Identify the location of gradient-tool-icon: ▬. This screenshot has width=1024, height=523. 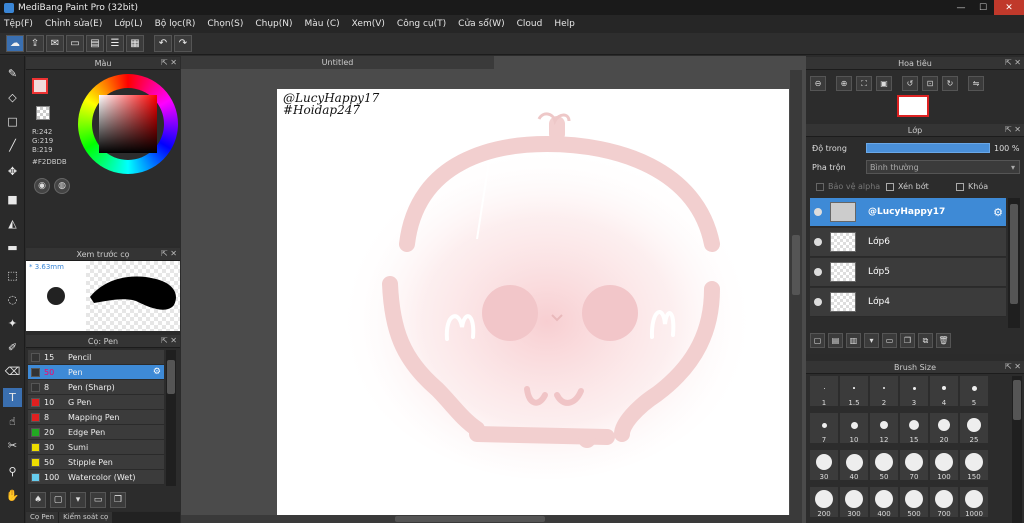
(12, 247).